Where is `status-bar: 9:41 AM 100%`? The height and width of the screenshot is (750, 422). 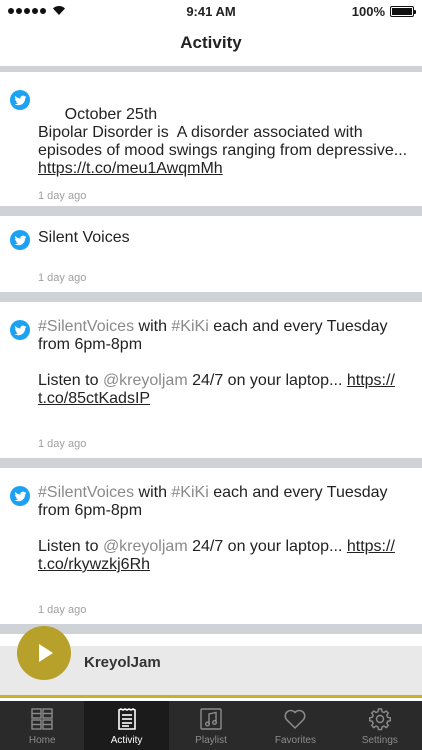 status-bar: 9:41 AM 100% is located at coordinates (211, 12).